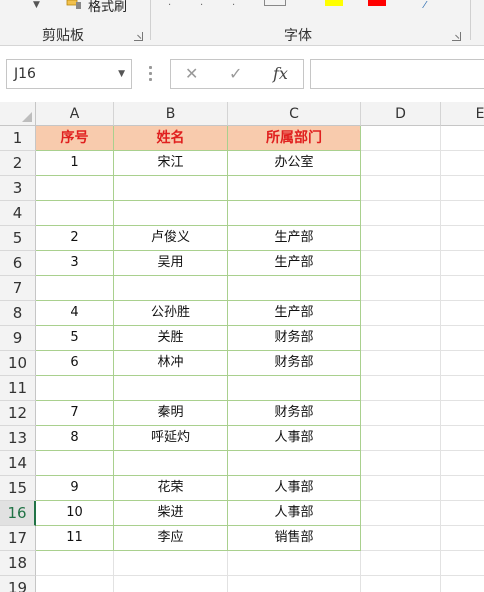  What do you see at coordinates (171, 513) in the screenshot?
I see `table-cell: 柴进` at bounding box center [171, 513].